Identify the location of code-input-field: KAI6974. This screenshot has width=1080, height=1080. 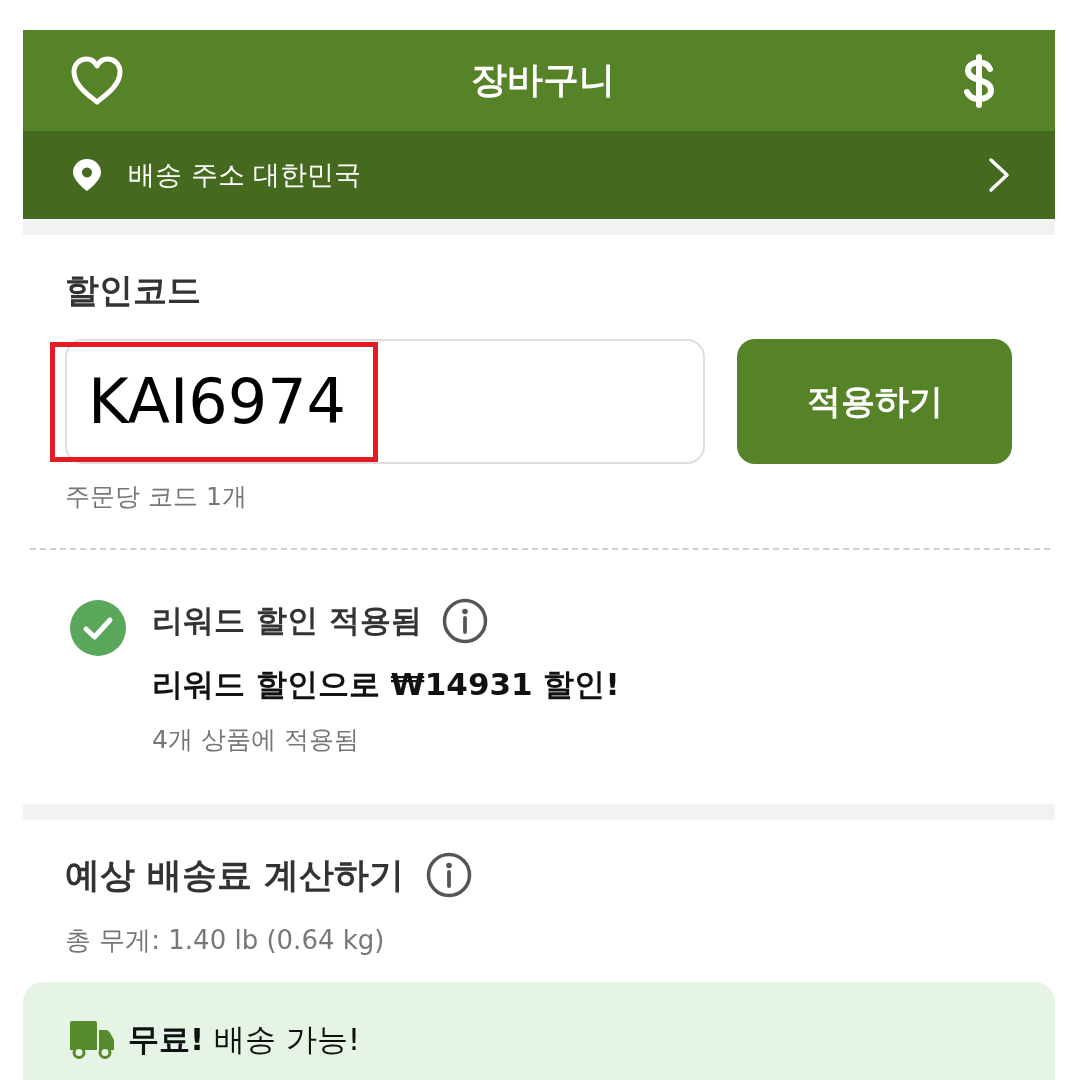
(385, 401).